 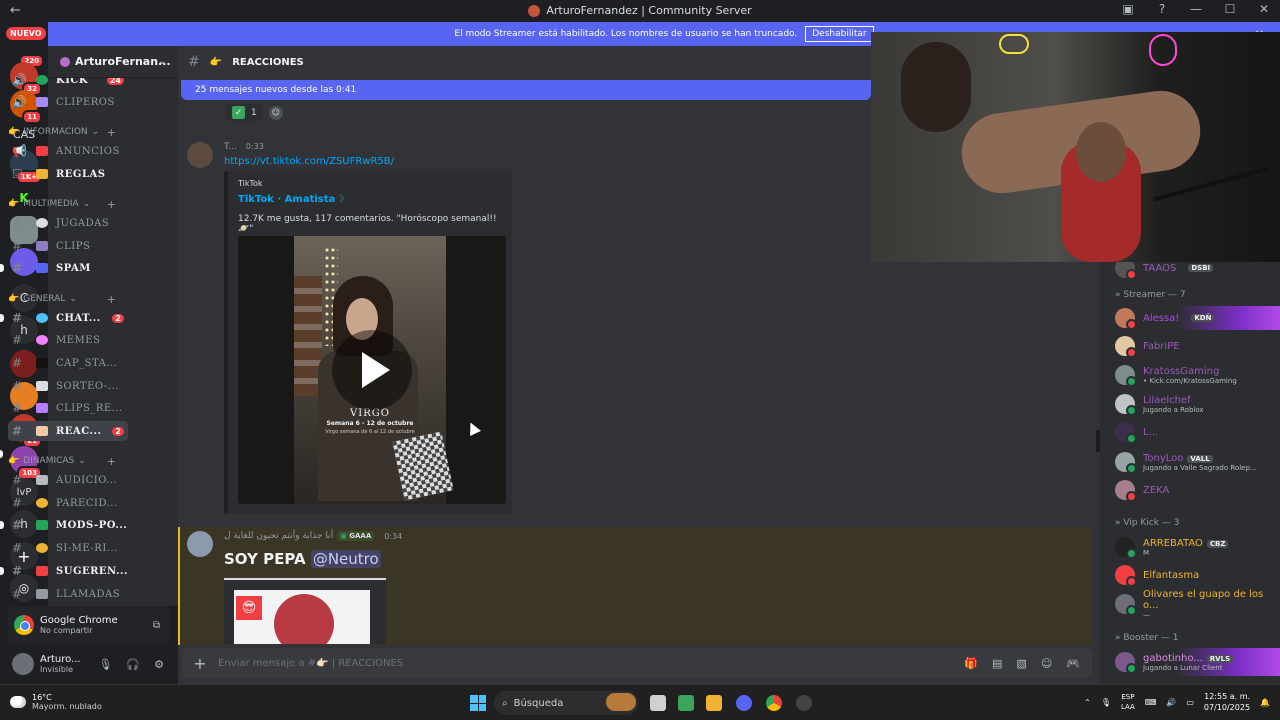 What do you see at coordinates (1098, 441) in the screenshot?
I see `scrollbar` at bounding box center [1098, 441].